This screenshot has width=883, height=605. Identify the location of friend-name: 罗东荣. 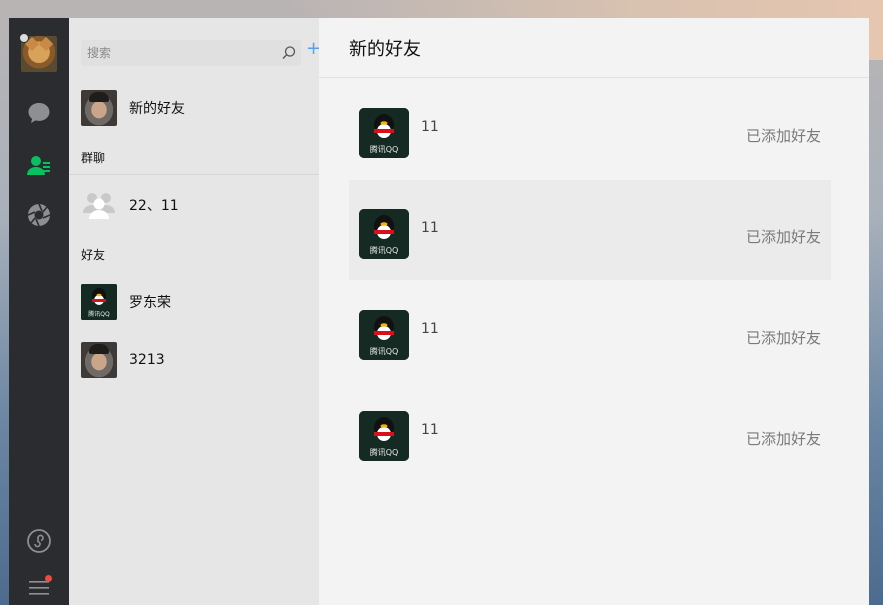
(150, 303).